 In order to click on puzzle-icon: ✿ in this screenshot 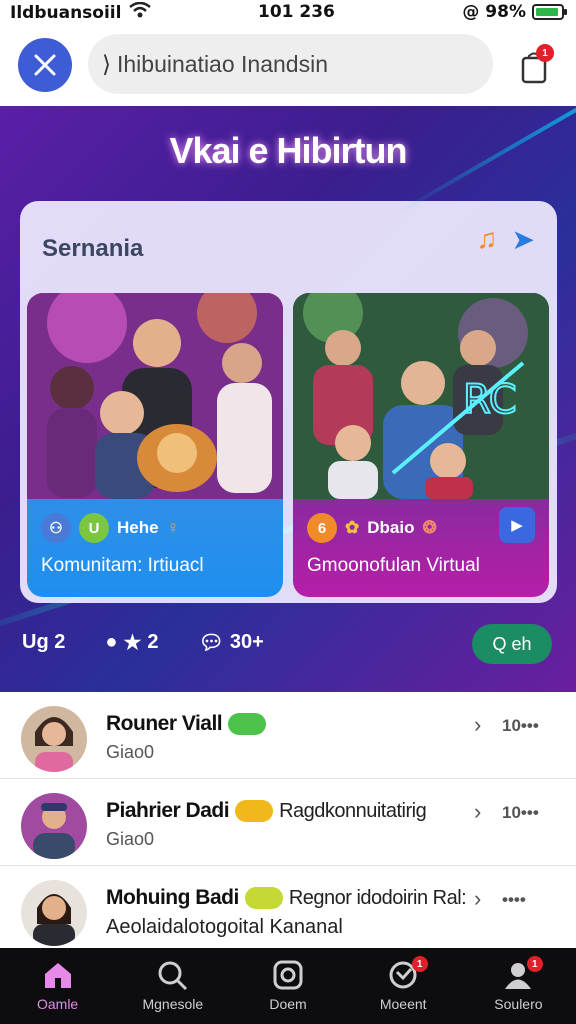, I will do `click(352, 527)`.